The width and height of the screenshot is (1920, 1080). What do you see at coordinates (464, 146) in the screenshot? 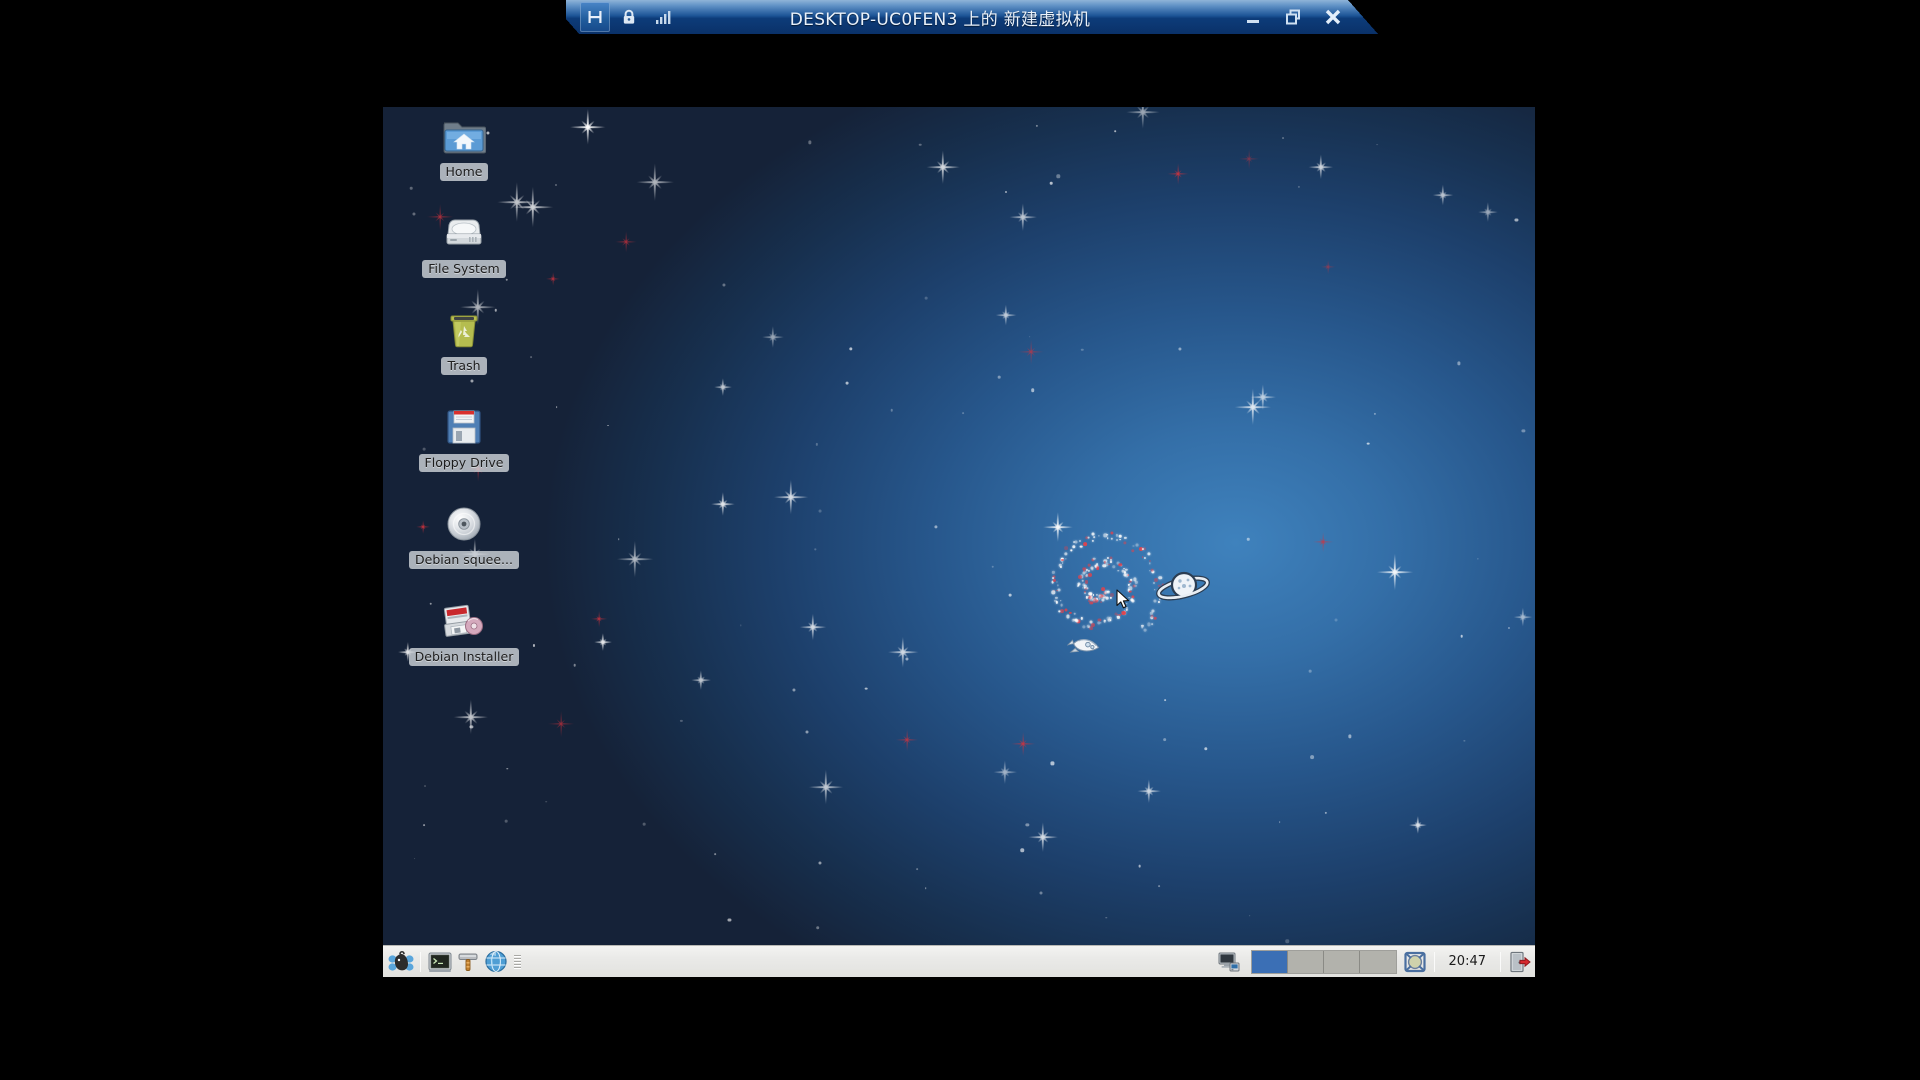
I see `desktop-icon-home: Home` at bounding box center [464, 146].